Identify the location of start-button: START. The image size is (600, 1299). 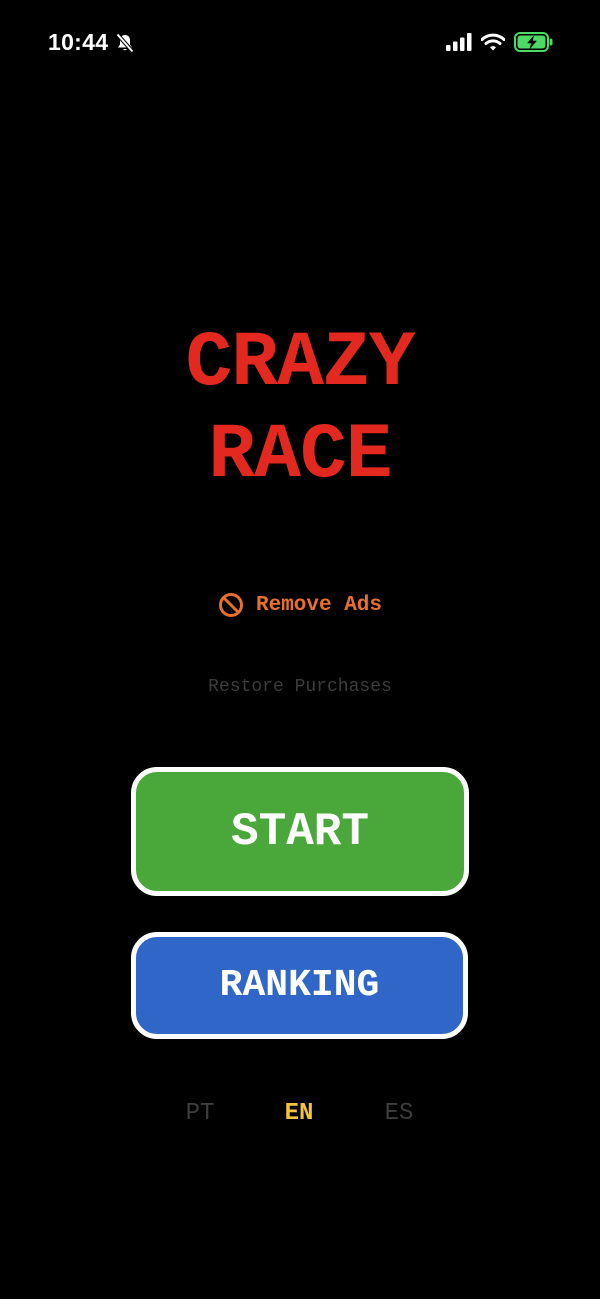
(300, 831).